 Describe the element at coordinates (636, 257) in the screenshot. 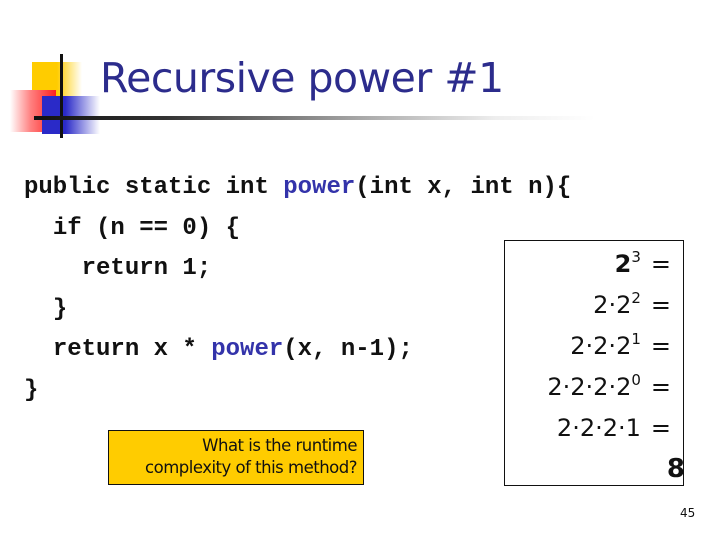

I see `expansion-exponent: 3` at that location.